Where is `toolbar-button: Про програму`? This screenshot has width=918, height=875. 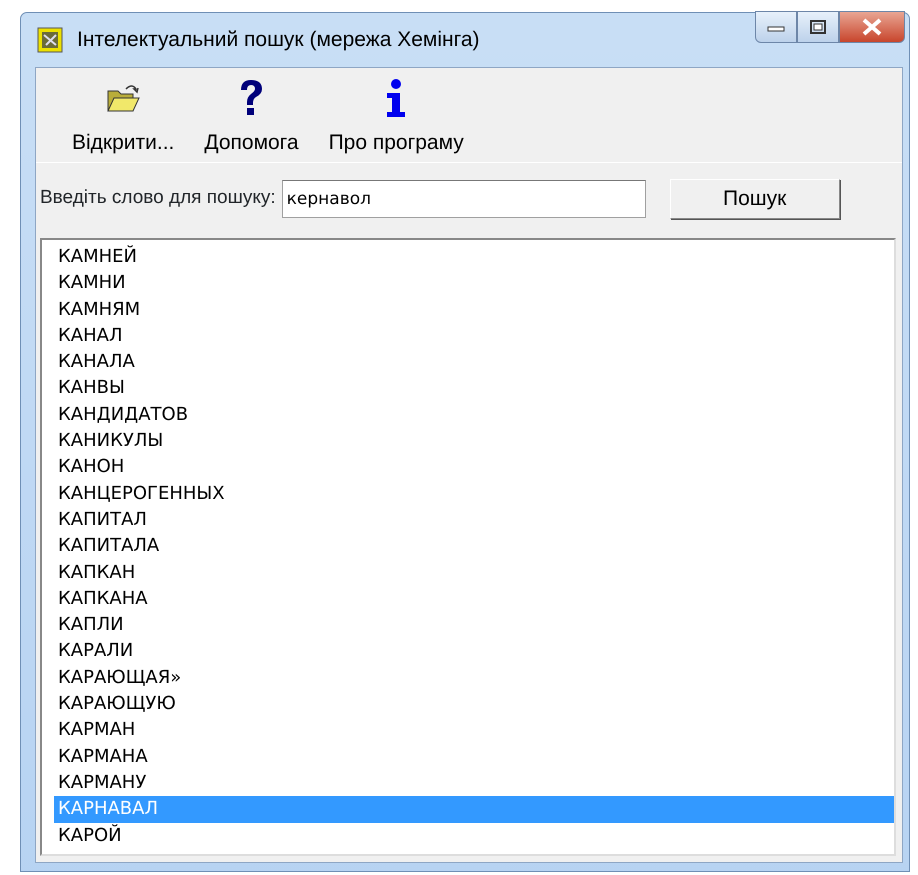
toolbar-button: Про програму is located at coordinates (396, 117).